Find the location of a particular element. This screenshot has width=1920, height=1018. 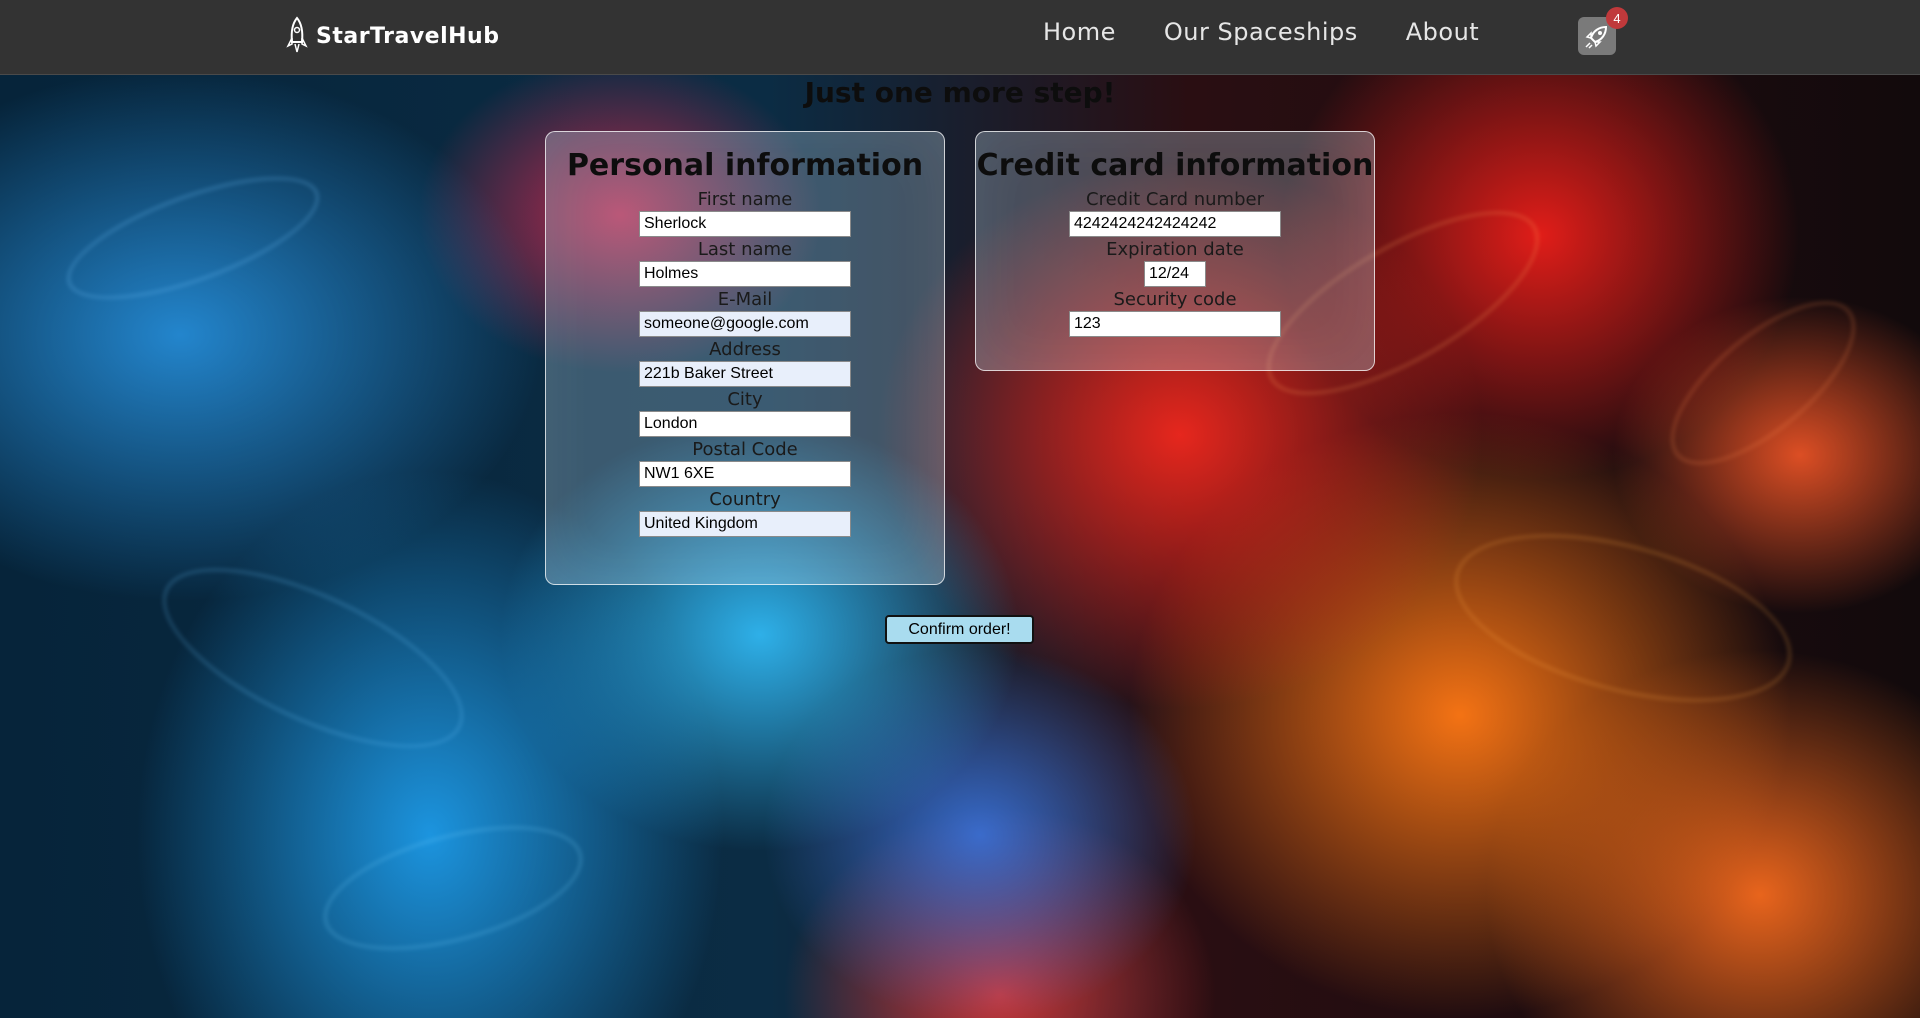

security-code-input is located at coordinates (1175, 324).